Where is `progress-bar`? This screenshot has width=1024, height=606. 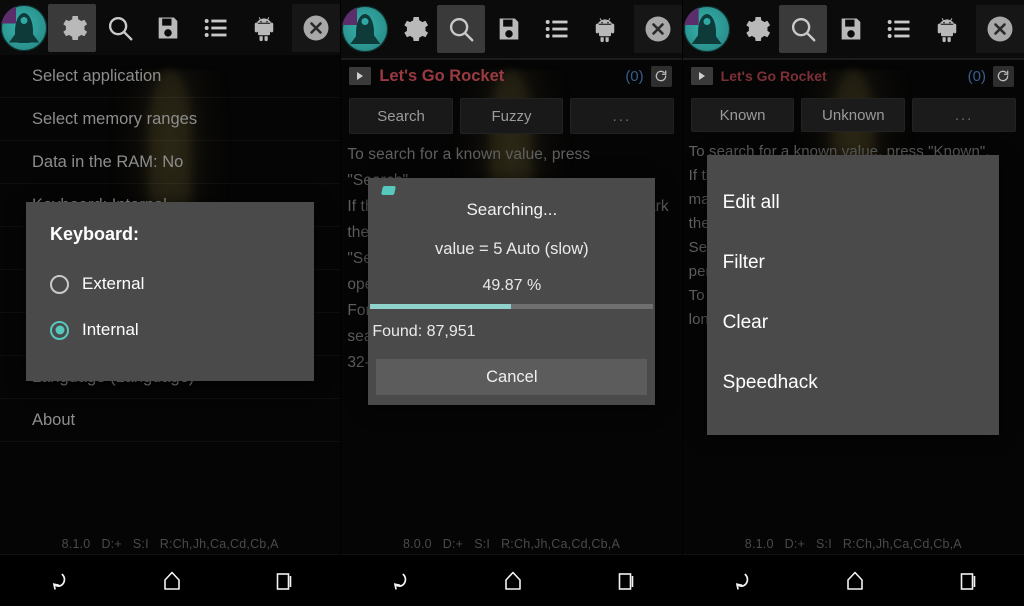 progress-bar is located at coordinates (512, 306).